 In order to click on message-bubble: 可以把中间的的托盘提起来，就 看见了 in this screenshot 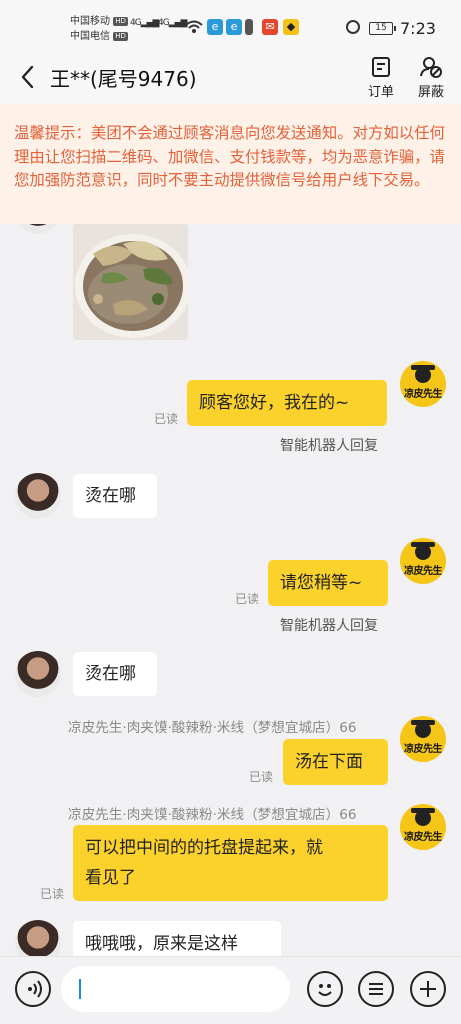, I will do `click(230, 863)`.